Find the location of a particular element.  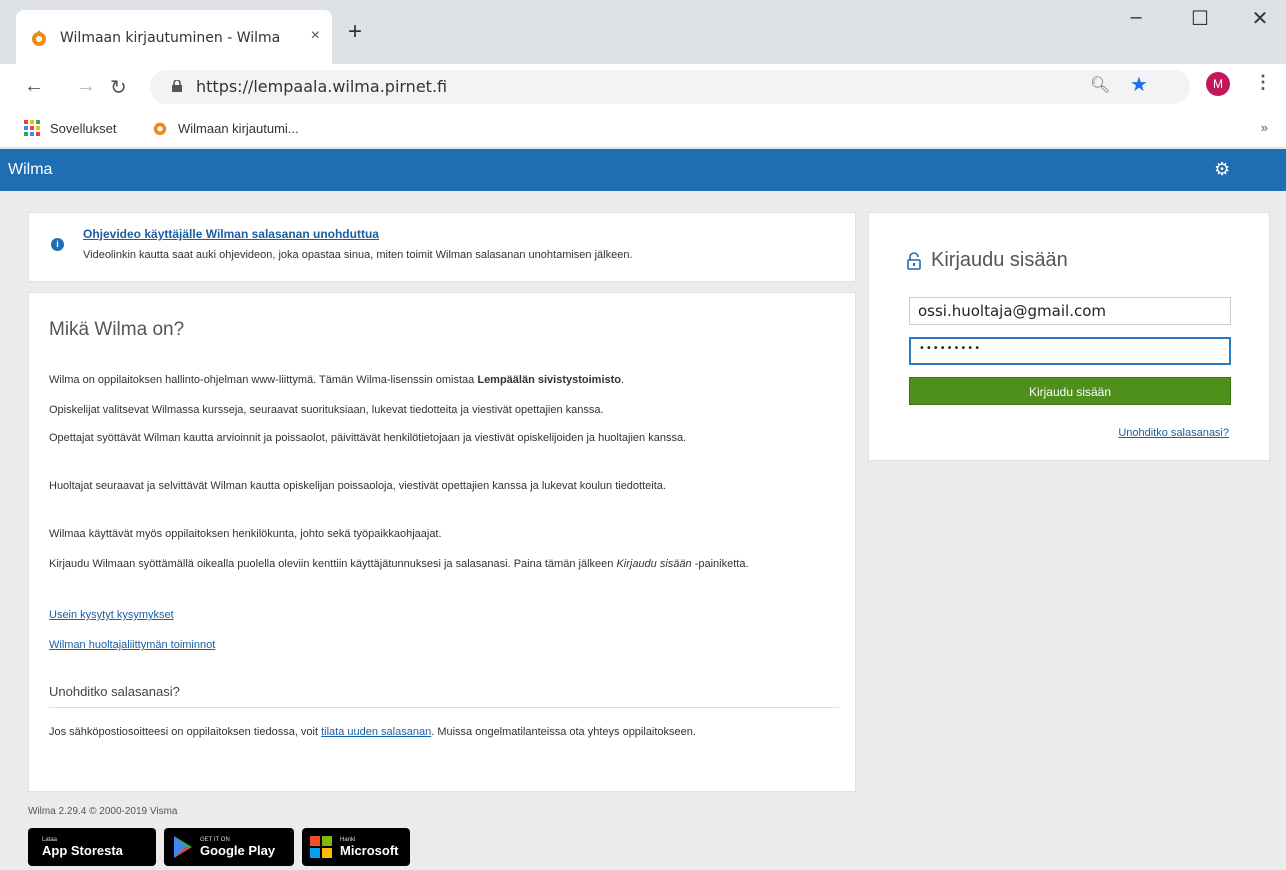

bookmarks-bar: Sovellukset Wilmaan kirjautumi... » is located at coordinates (643, 129).